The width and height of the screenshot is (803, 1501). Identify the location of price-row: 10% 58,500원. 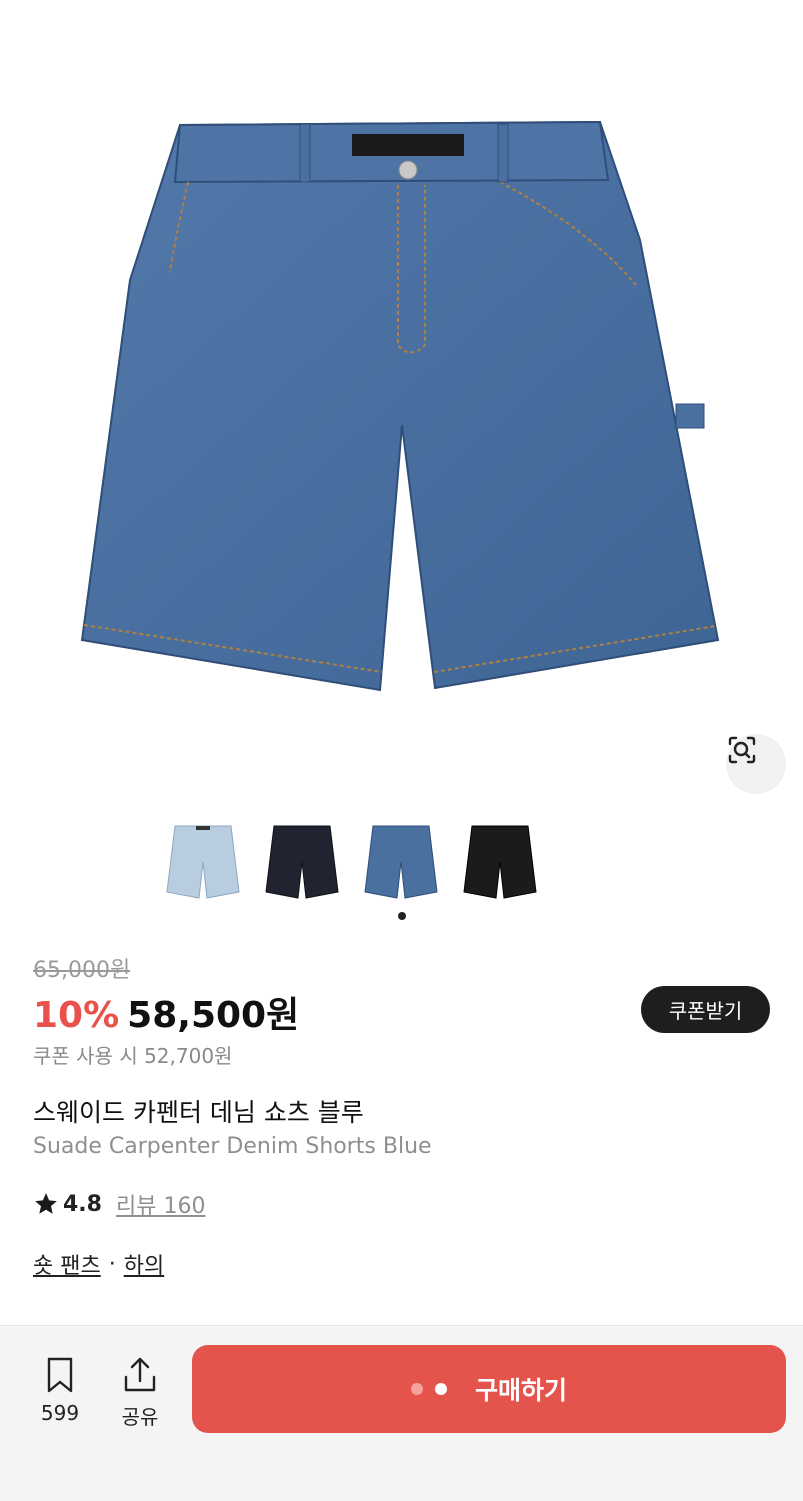
(166, 1011).